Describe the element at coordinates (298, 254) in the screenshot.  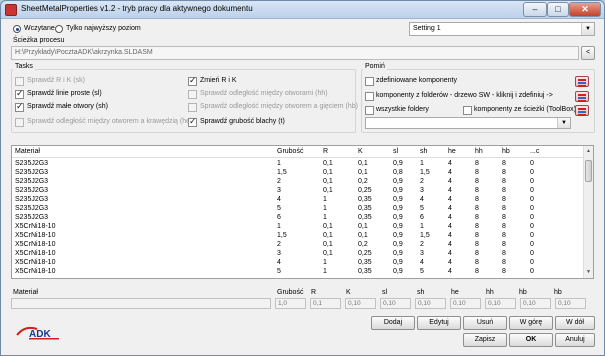
I see `table-row: X5CrNi18-10 3 0,1 0,25 0,9 3 4 8 8 0` at that location.